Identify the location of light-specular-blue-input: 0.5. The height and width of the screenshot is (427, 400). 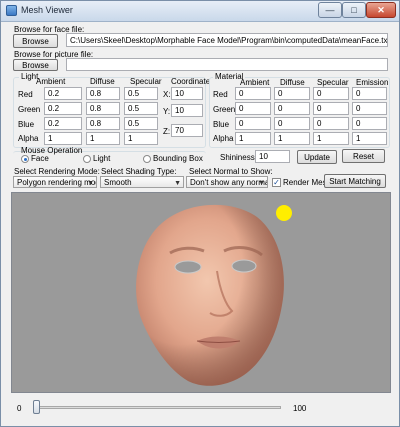
(141, 123).